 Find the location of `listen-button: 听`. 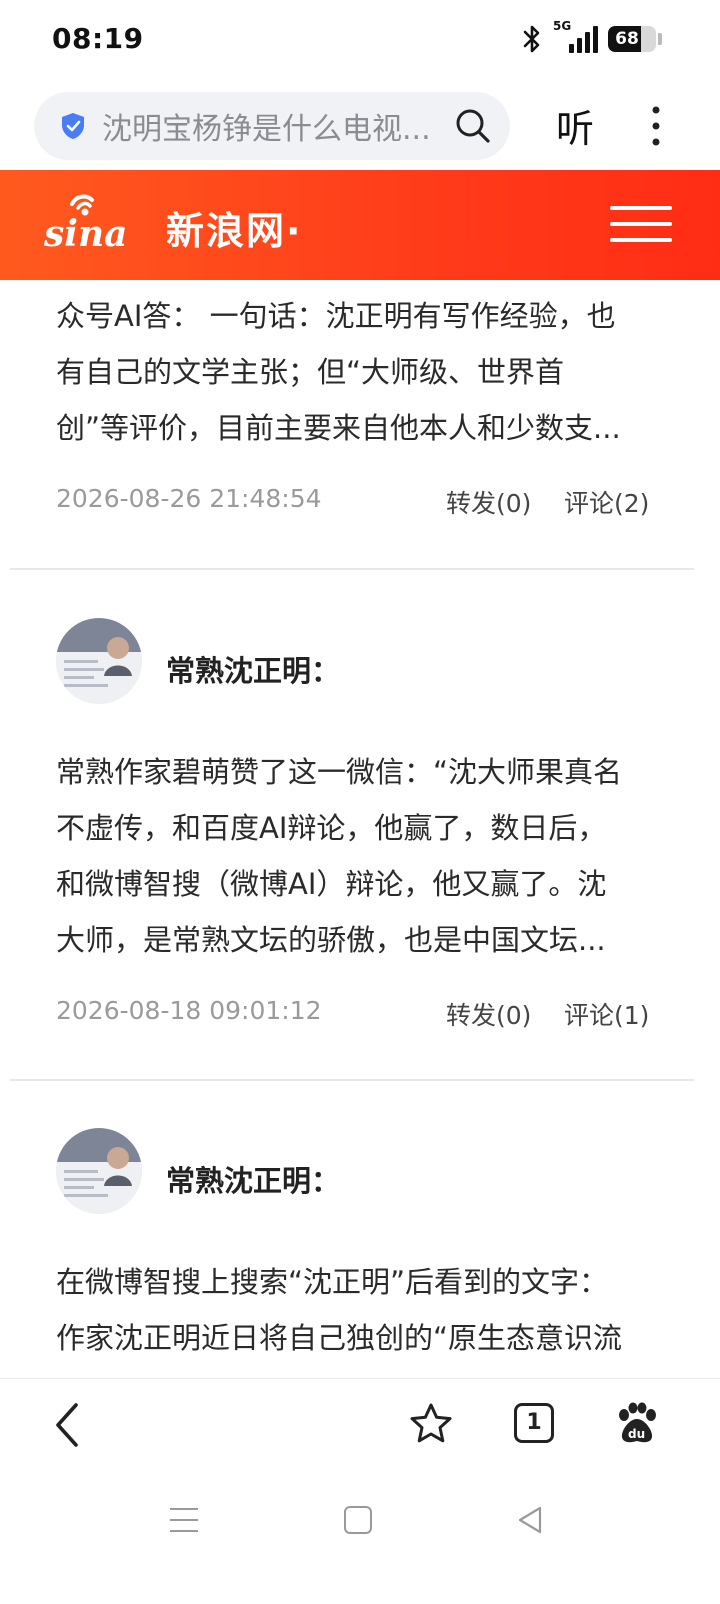

listen-button: 听 is located at coordinates (575, 125).